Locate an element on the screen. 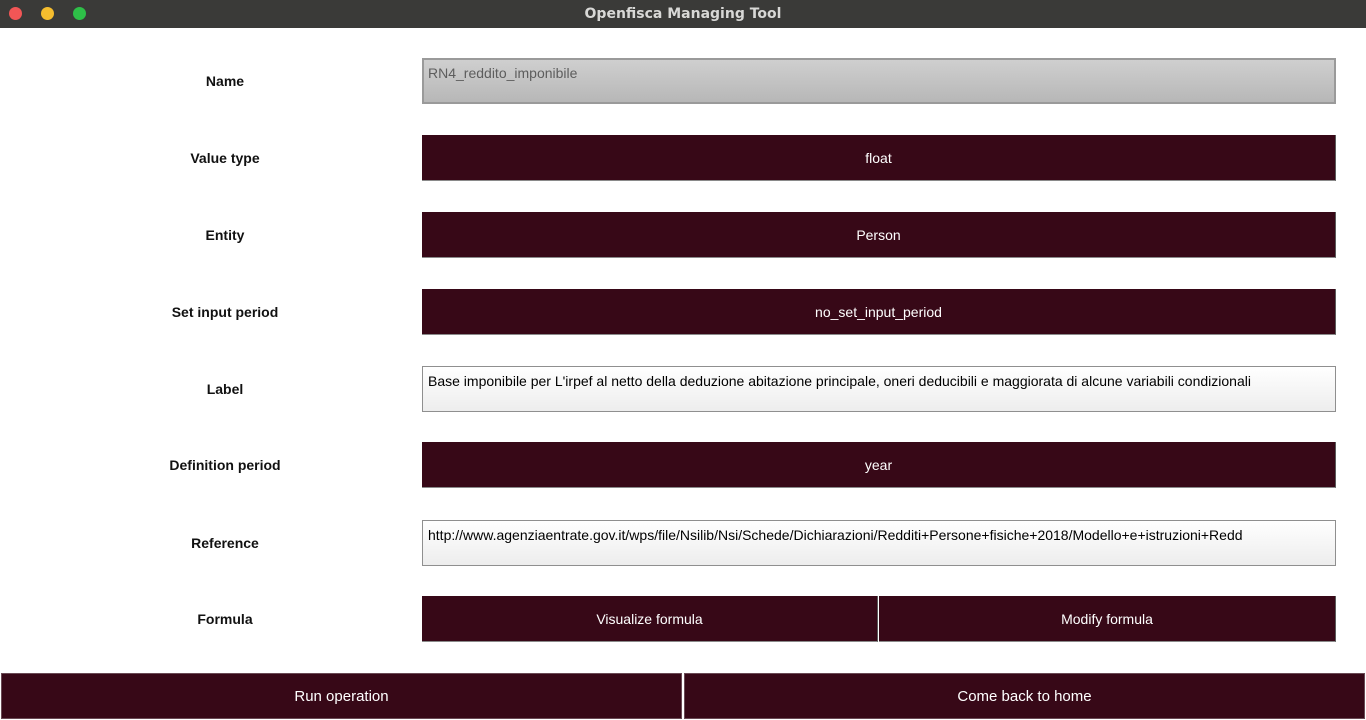 This screenshot has height=720, width=1366. visualize-formula-button: Visualize formula is located at coordinates (650, 619).